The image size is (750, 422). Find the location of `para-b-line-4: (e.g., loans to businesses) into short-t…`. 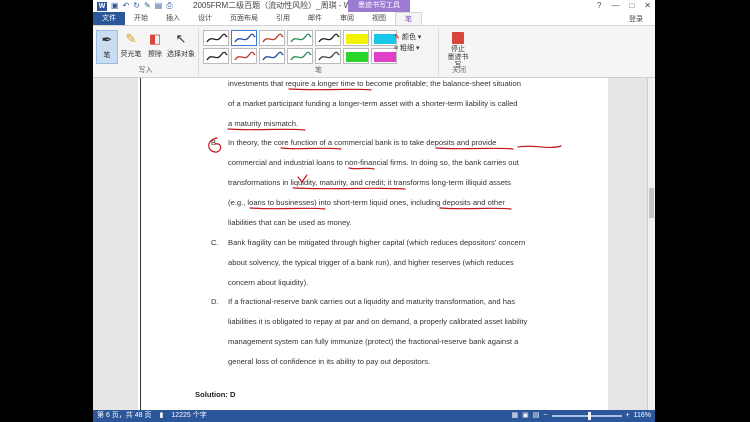

para-b-line-4: (e.g., loans to businesses) into short-t… is located at coordinates (366, 202).